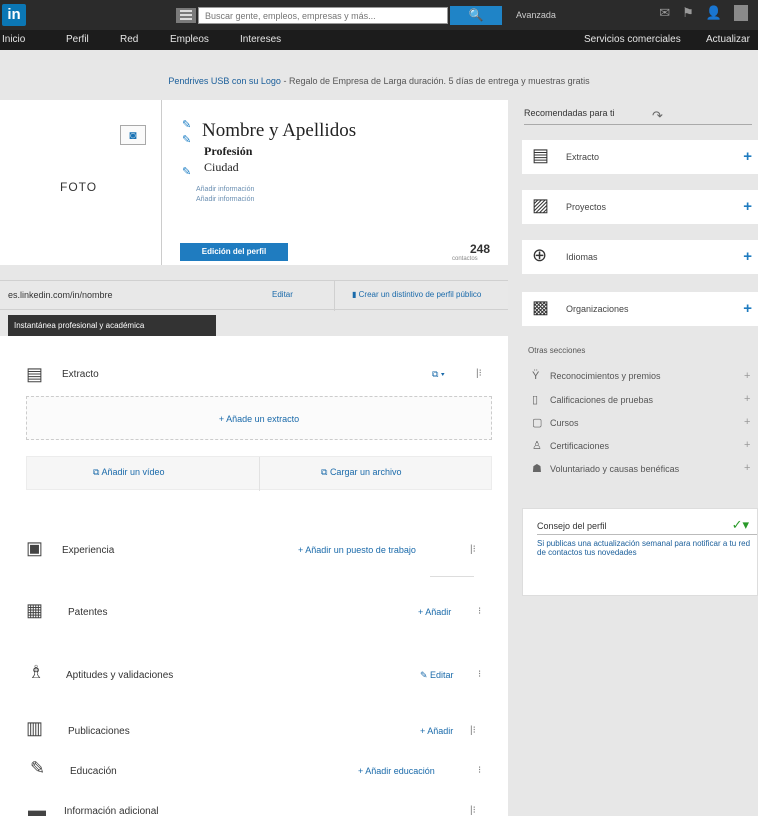 The height and width of the screenshot is (816, 758). Describe the element at coordinates (99, 731) in the screenshot. I see `section-publicaciones-title: Publicaciones` at that location.